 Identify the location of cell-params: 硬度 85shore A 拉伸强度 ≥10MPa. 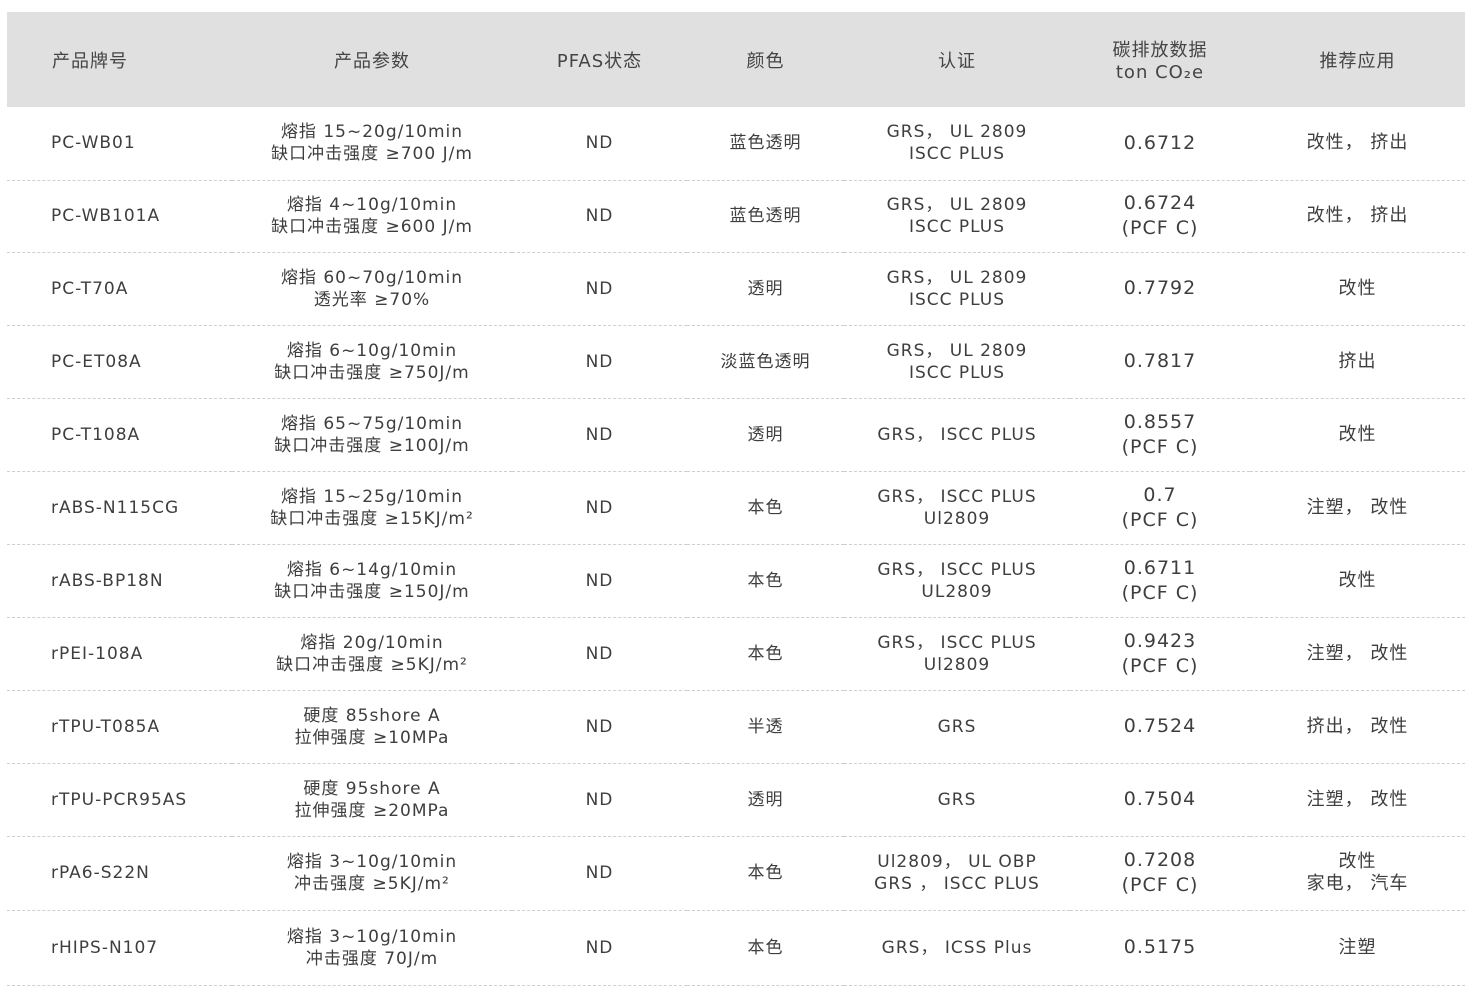
(372, 726).